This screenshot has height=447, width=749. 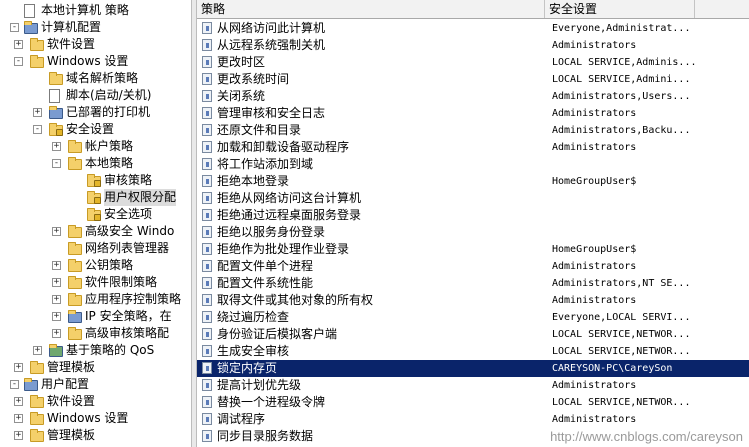 I want to click on policy-row: 锁定内存页 CAREYSON-PC\CareySon, so click(x=473, y=368).